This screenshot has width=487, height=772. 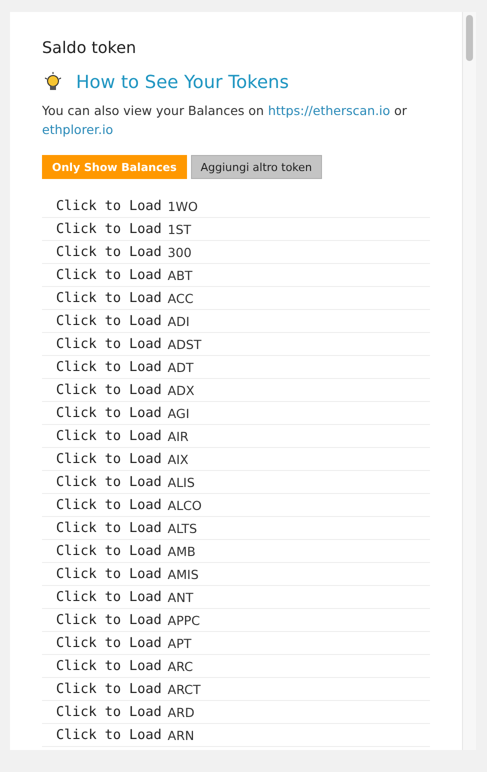 What do you see at coordinates (183, 206) in the screenshot?
I see `token-symbol: 1WO` at bounding box center [183, 206].